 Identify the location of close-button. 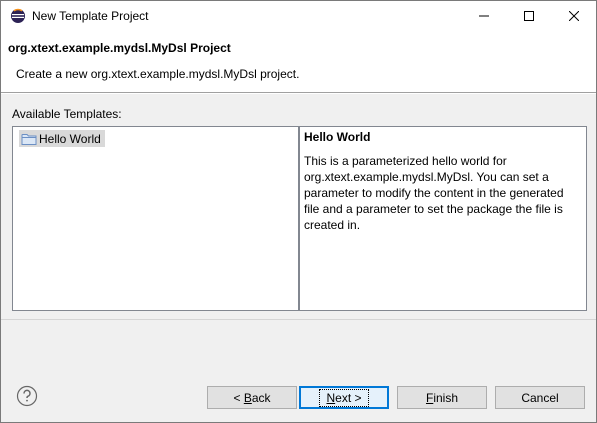
(573, 16).